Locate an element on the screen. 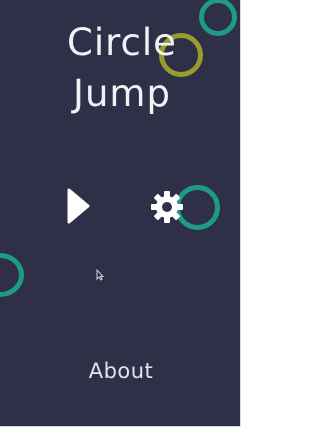  game-title-line-2: Jump is located at coordinates (122, 93).